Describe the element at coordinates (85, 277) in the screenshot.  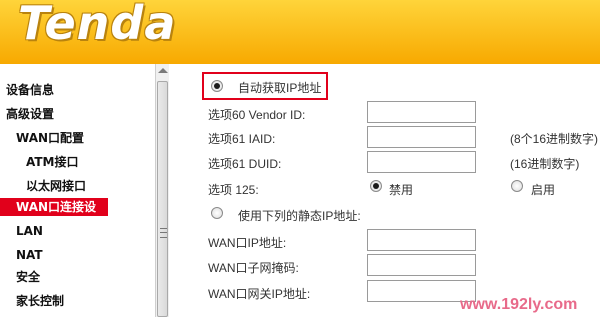
I see `sidebar-item-security: 安全` at that location.